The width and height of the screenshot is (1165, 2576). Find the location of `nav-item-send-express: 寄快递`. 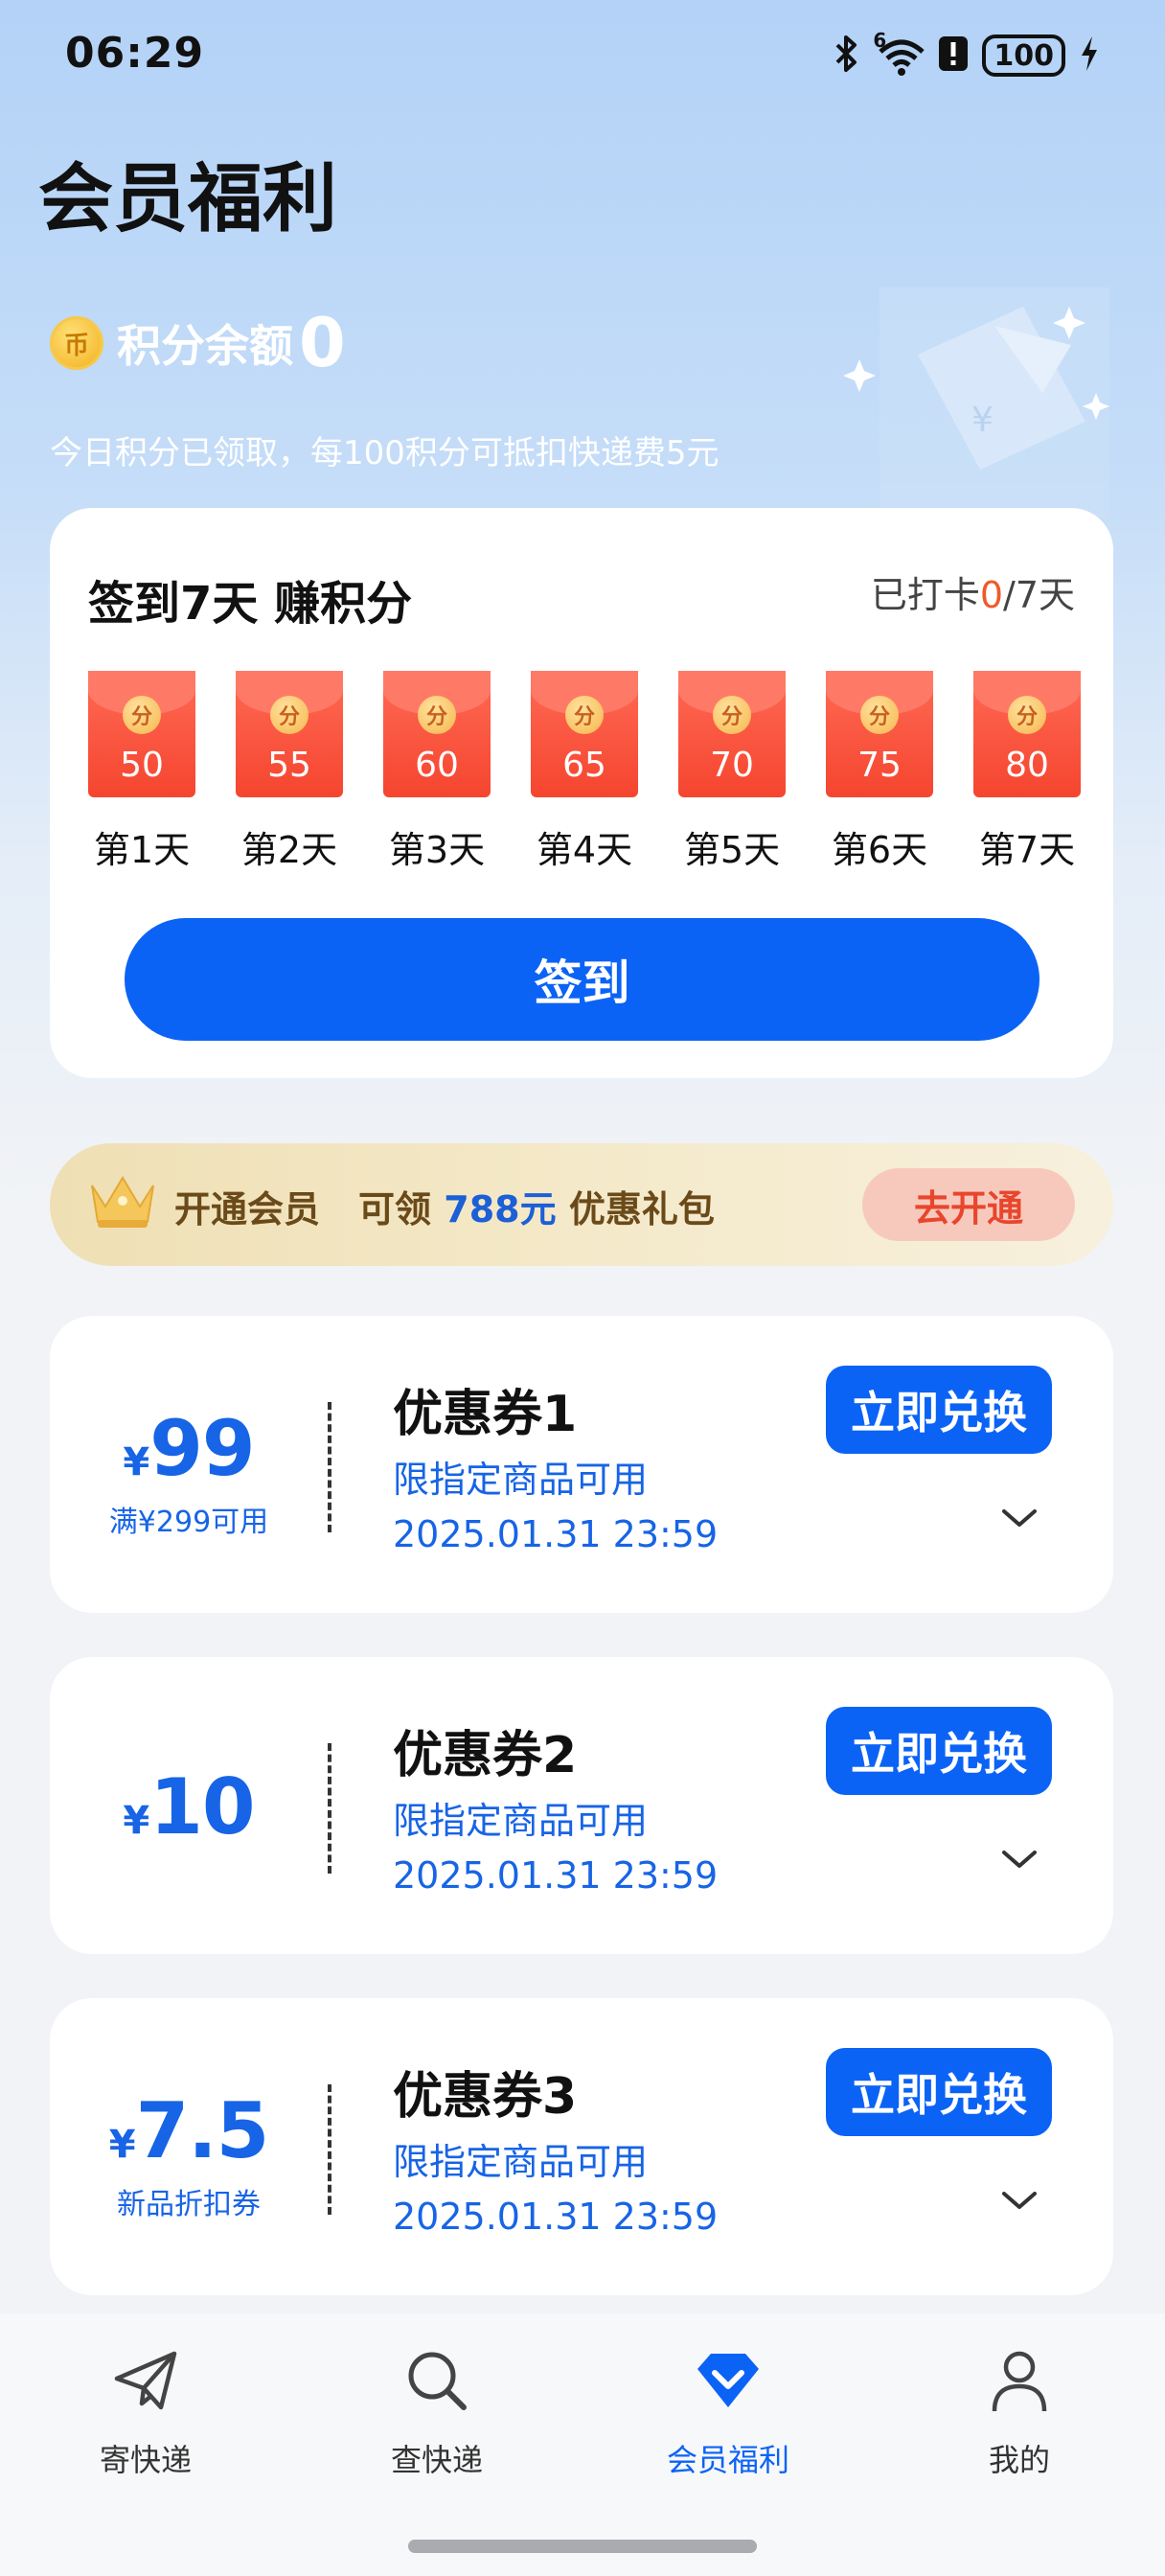

nav-item-send-express: 寄快递 is located at coordinates (146, 2413).